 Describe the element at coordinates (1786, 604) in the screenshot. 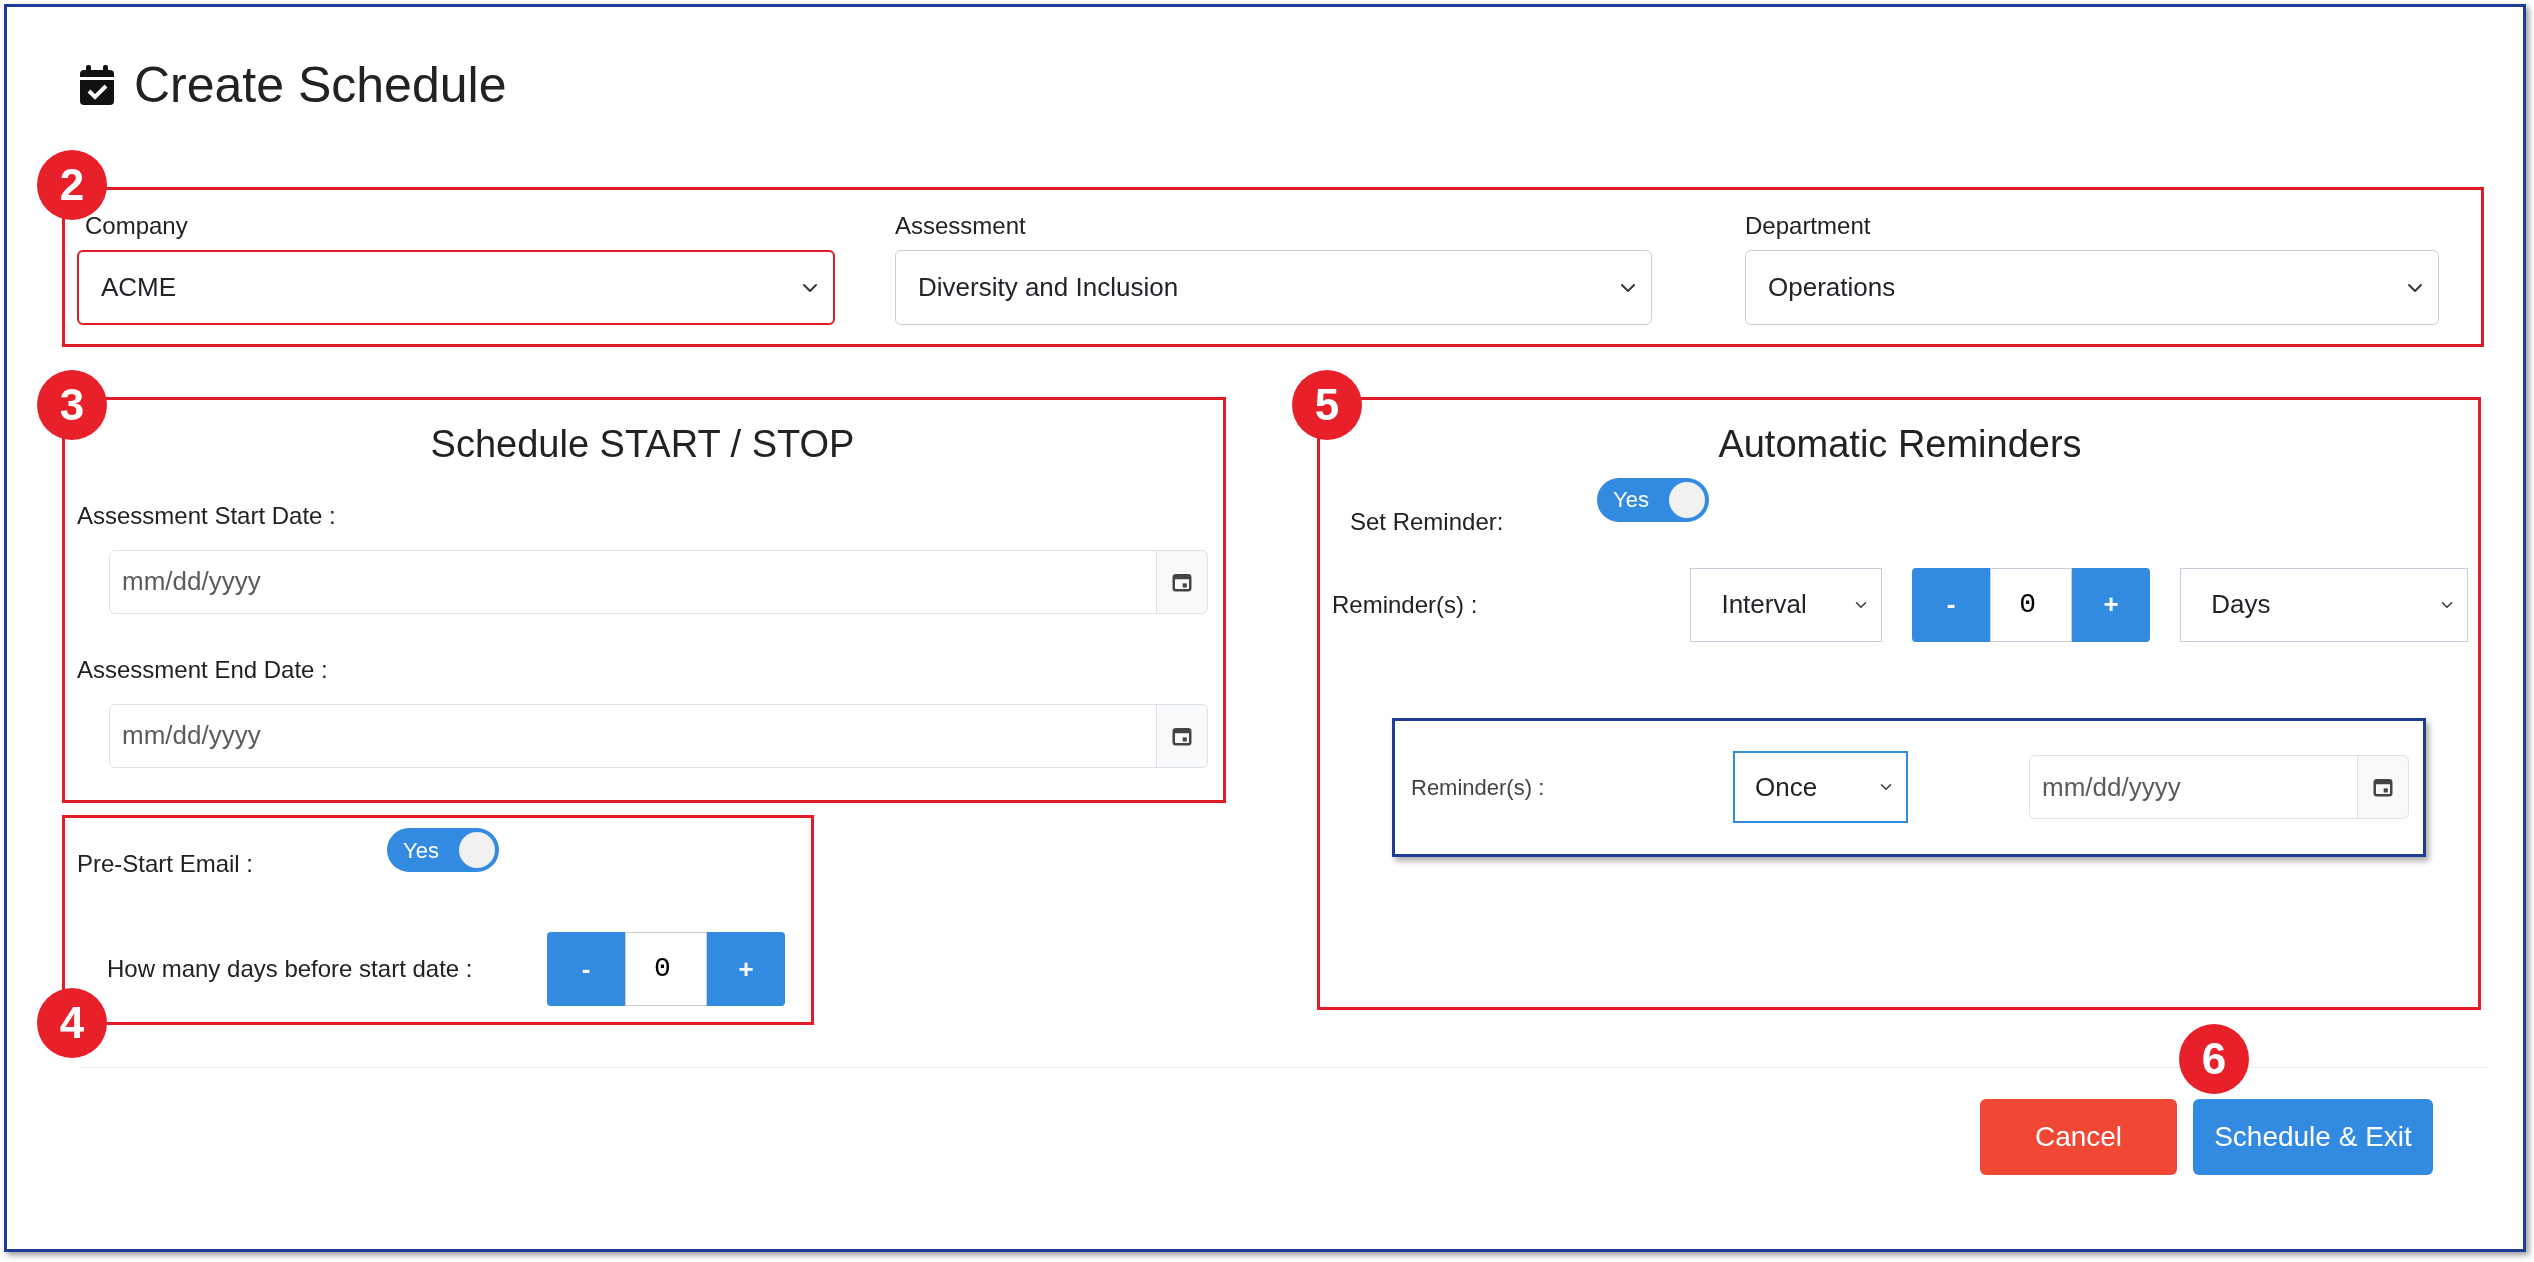

I see `select-dropdown: Interval` at that location.